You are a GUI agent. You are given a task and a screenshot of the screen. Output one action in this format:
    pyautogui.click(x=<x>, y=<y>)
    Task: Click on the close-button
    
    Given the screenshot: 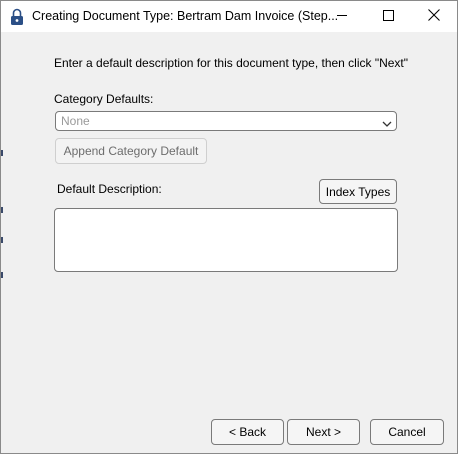 What is the action you would take?
    pyautogui.click(x=434, y=16)
    